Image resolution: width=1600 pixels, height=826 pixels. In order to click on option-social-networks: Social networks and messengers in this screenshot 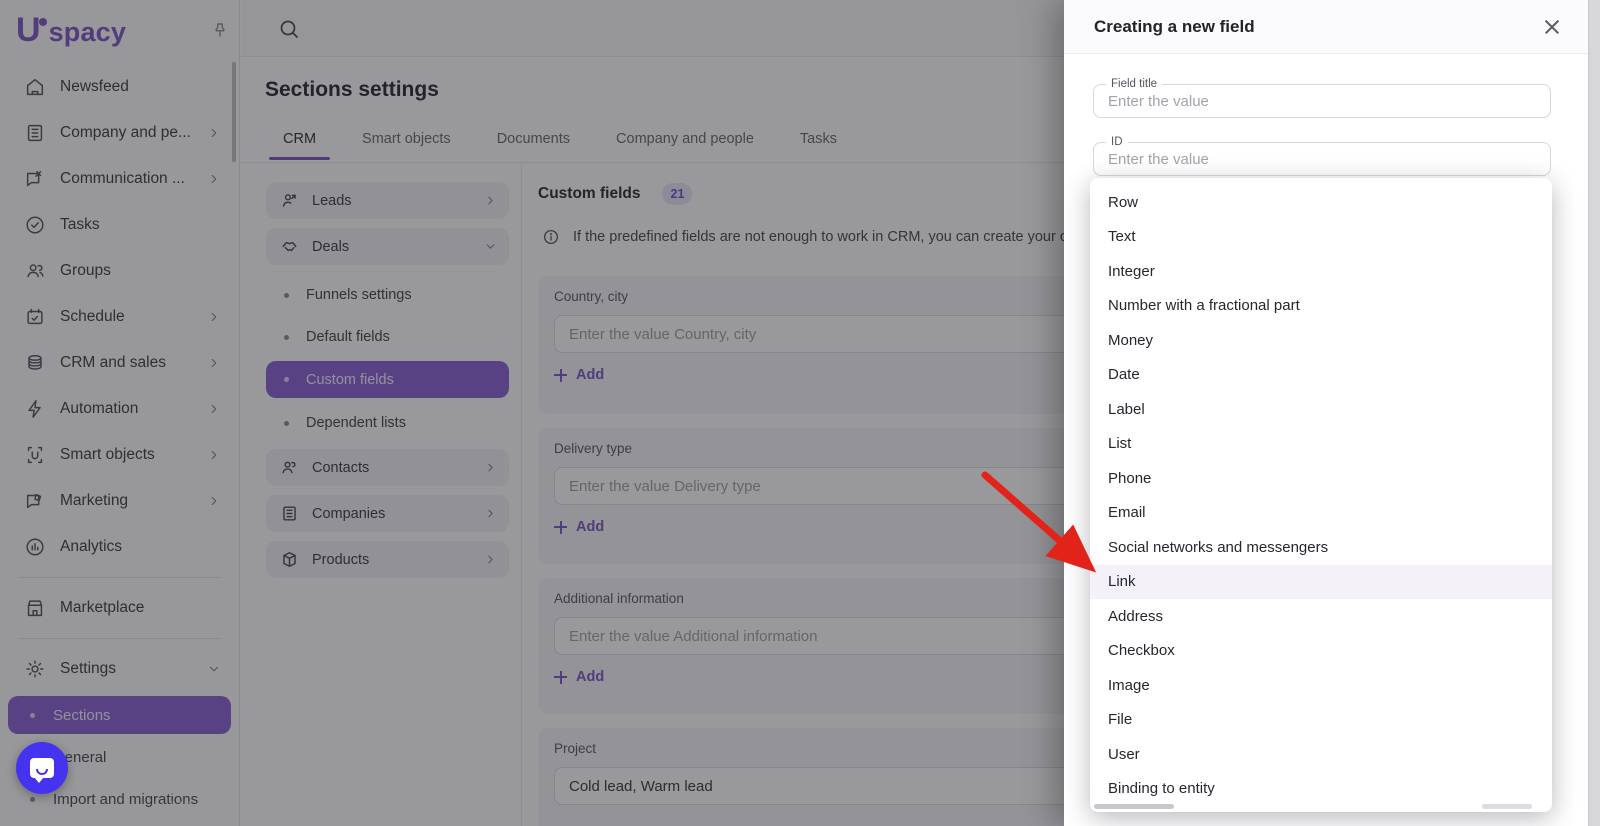, I will do `click(1321, 547)`.